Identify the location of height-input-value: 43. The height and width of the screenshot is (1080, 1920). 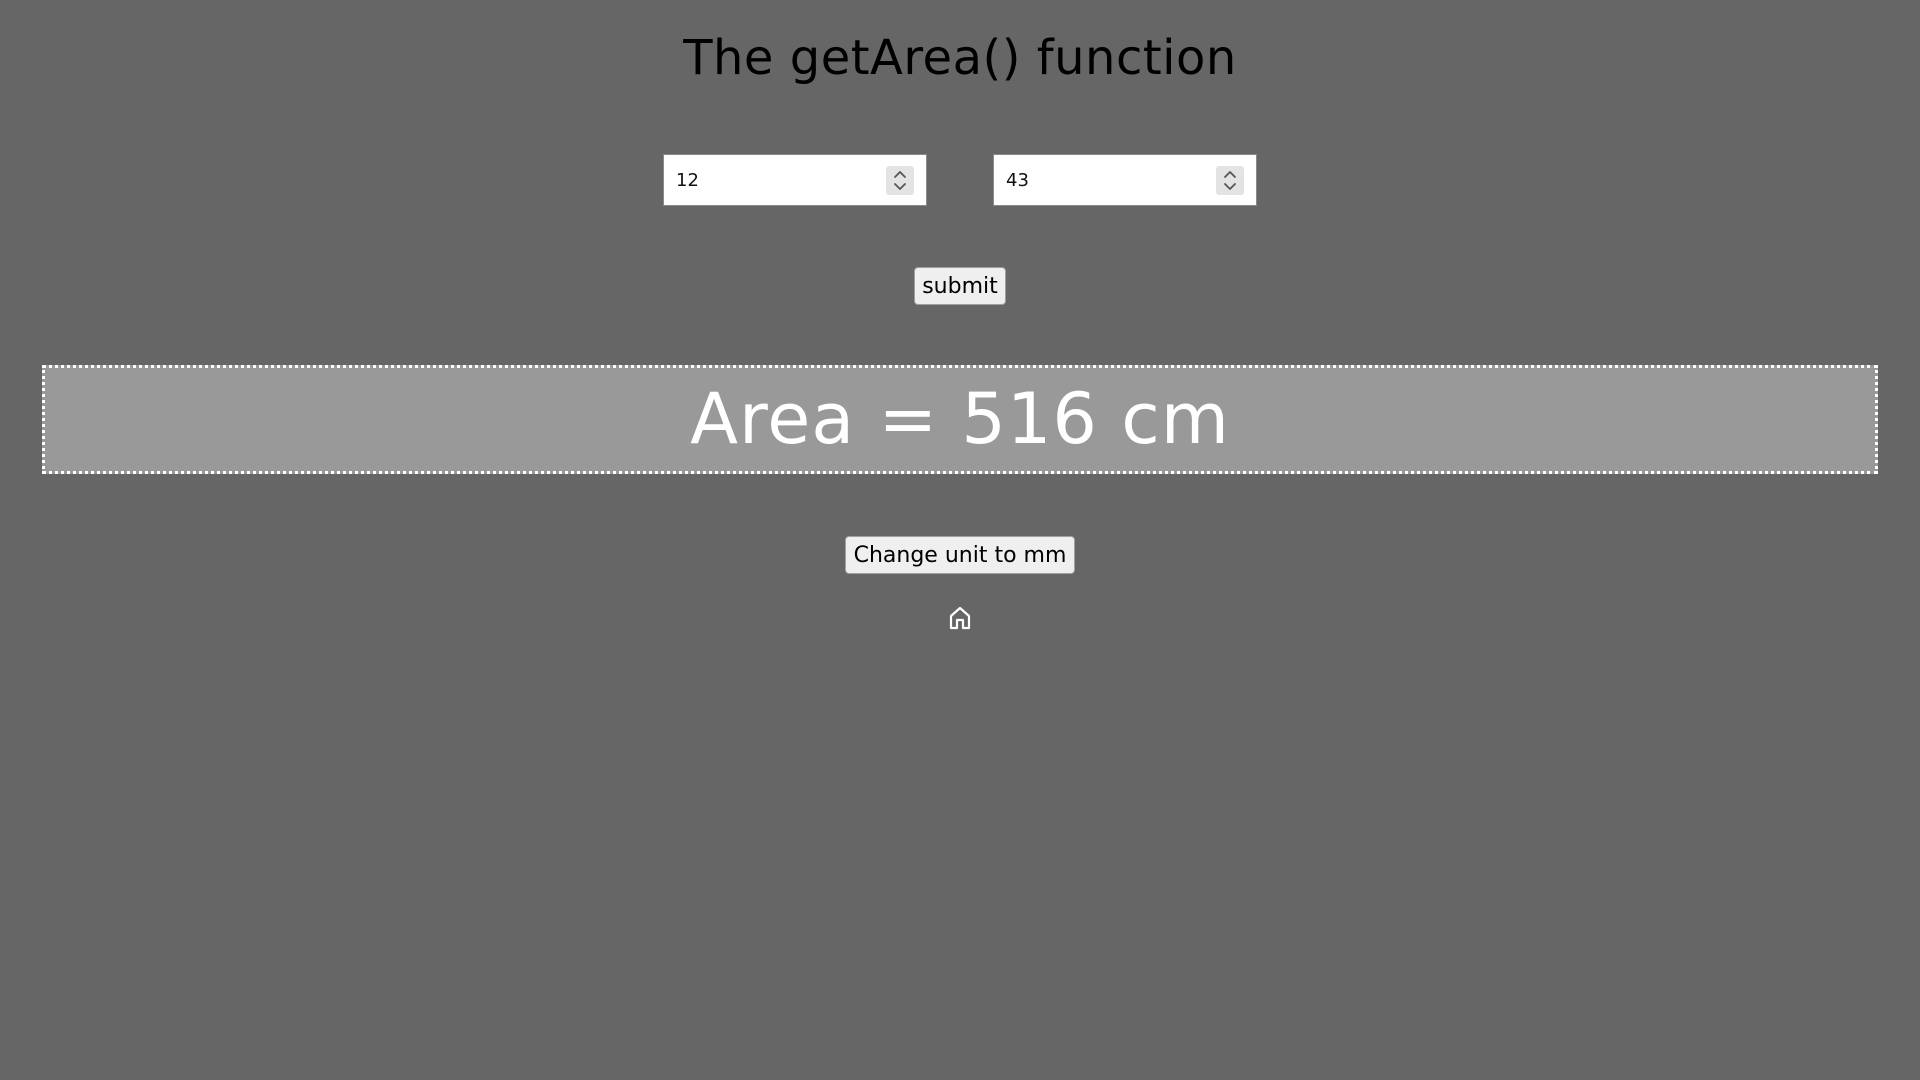
(1017, 180).